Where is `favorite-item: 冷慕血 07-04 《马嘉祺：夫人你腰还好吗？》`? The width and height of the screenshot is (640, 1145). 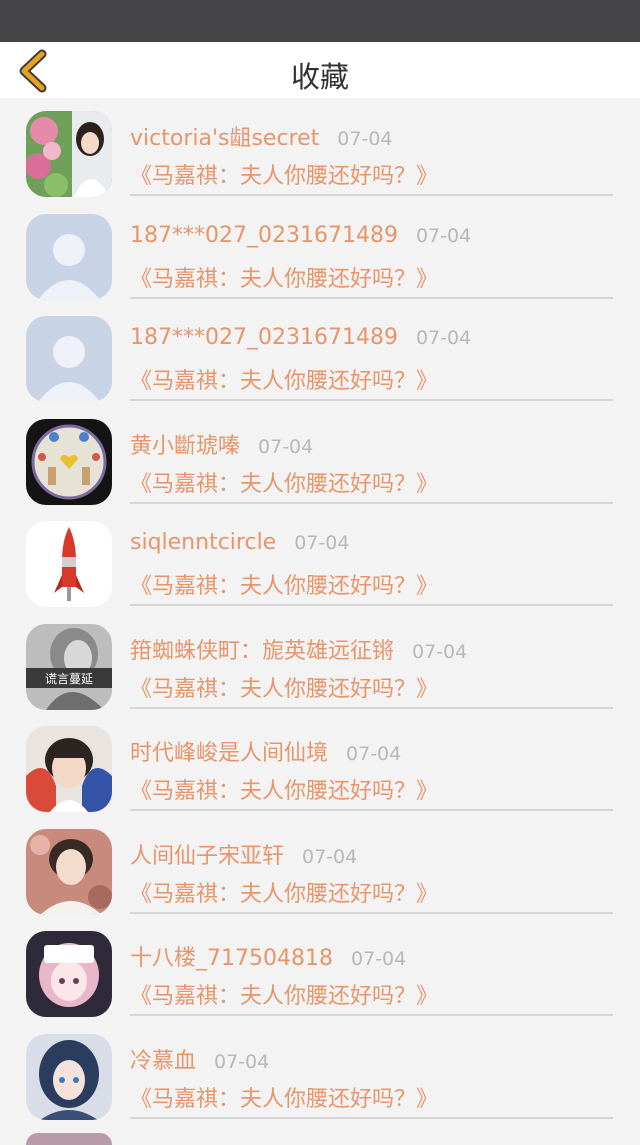
favorite-item: 冷慕血 07-04 《马嘉祺：夫人你腰还好吗？》 is located at coordinates (320, 1072).